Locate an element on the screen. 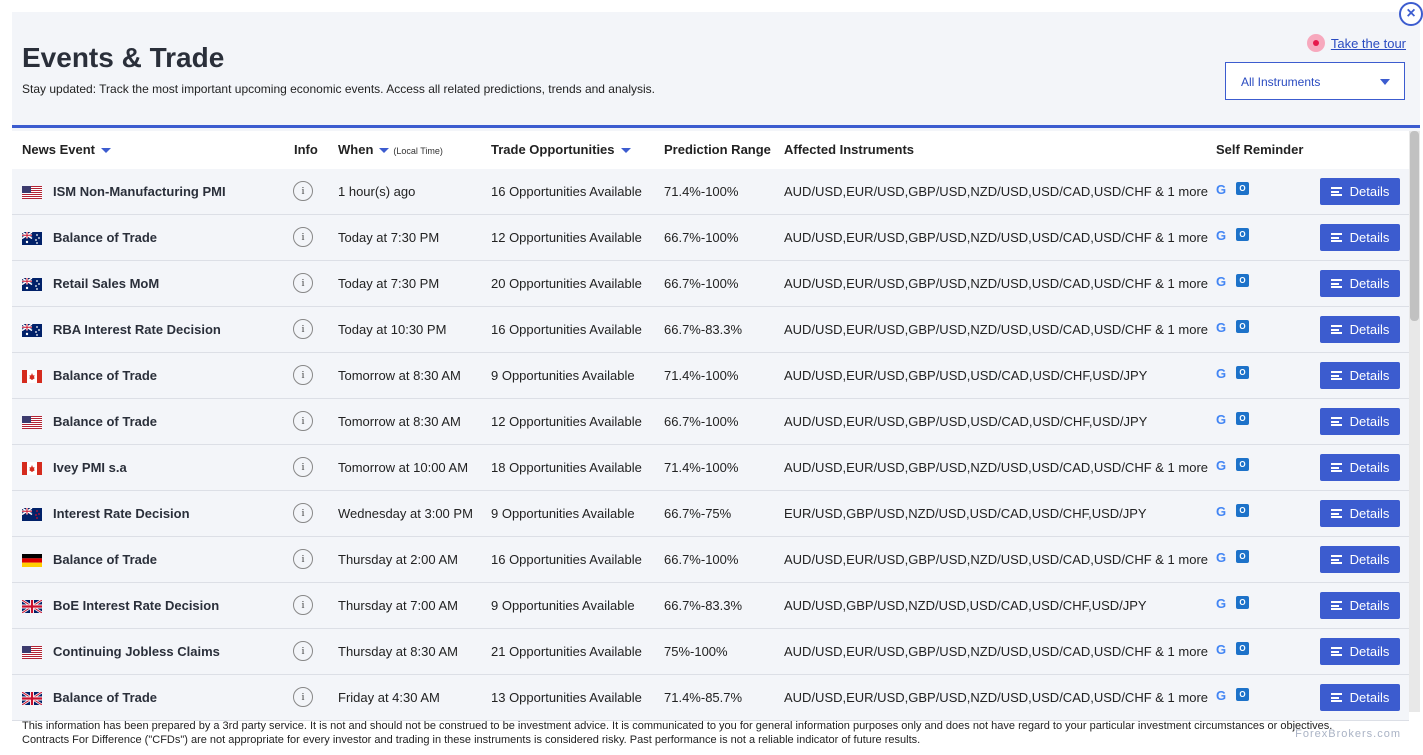  col-trade-opportunities: Trade Opportunities is located at coordinates (561, 149).